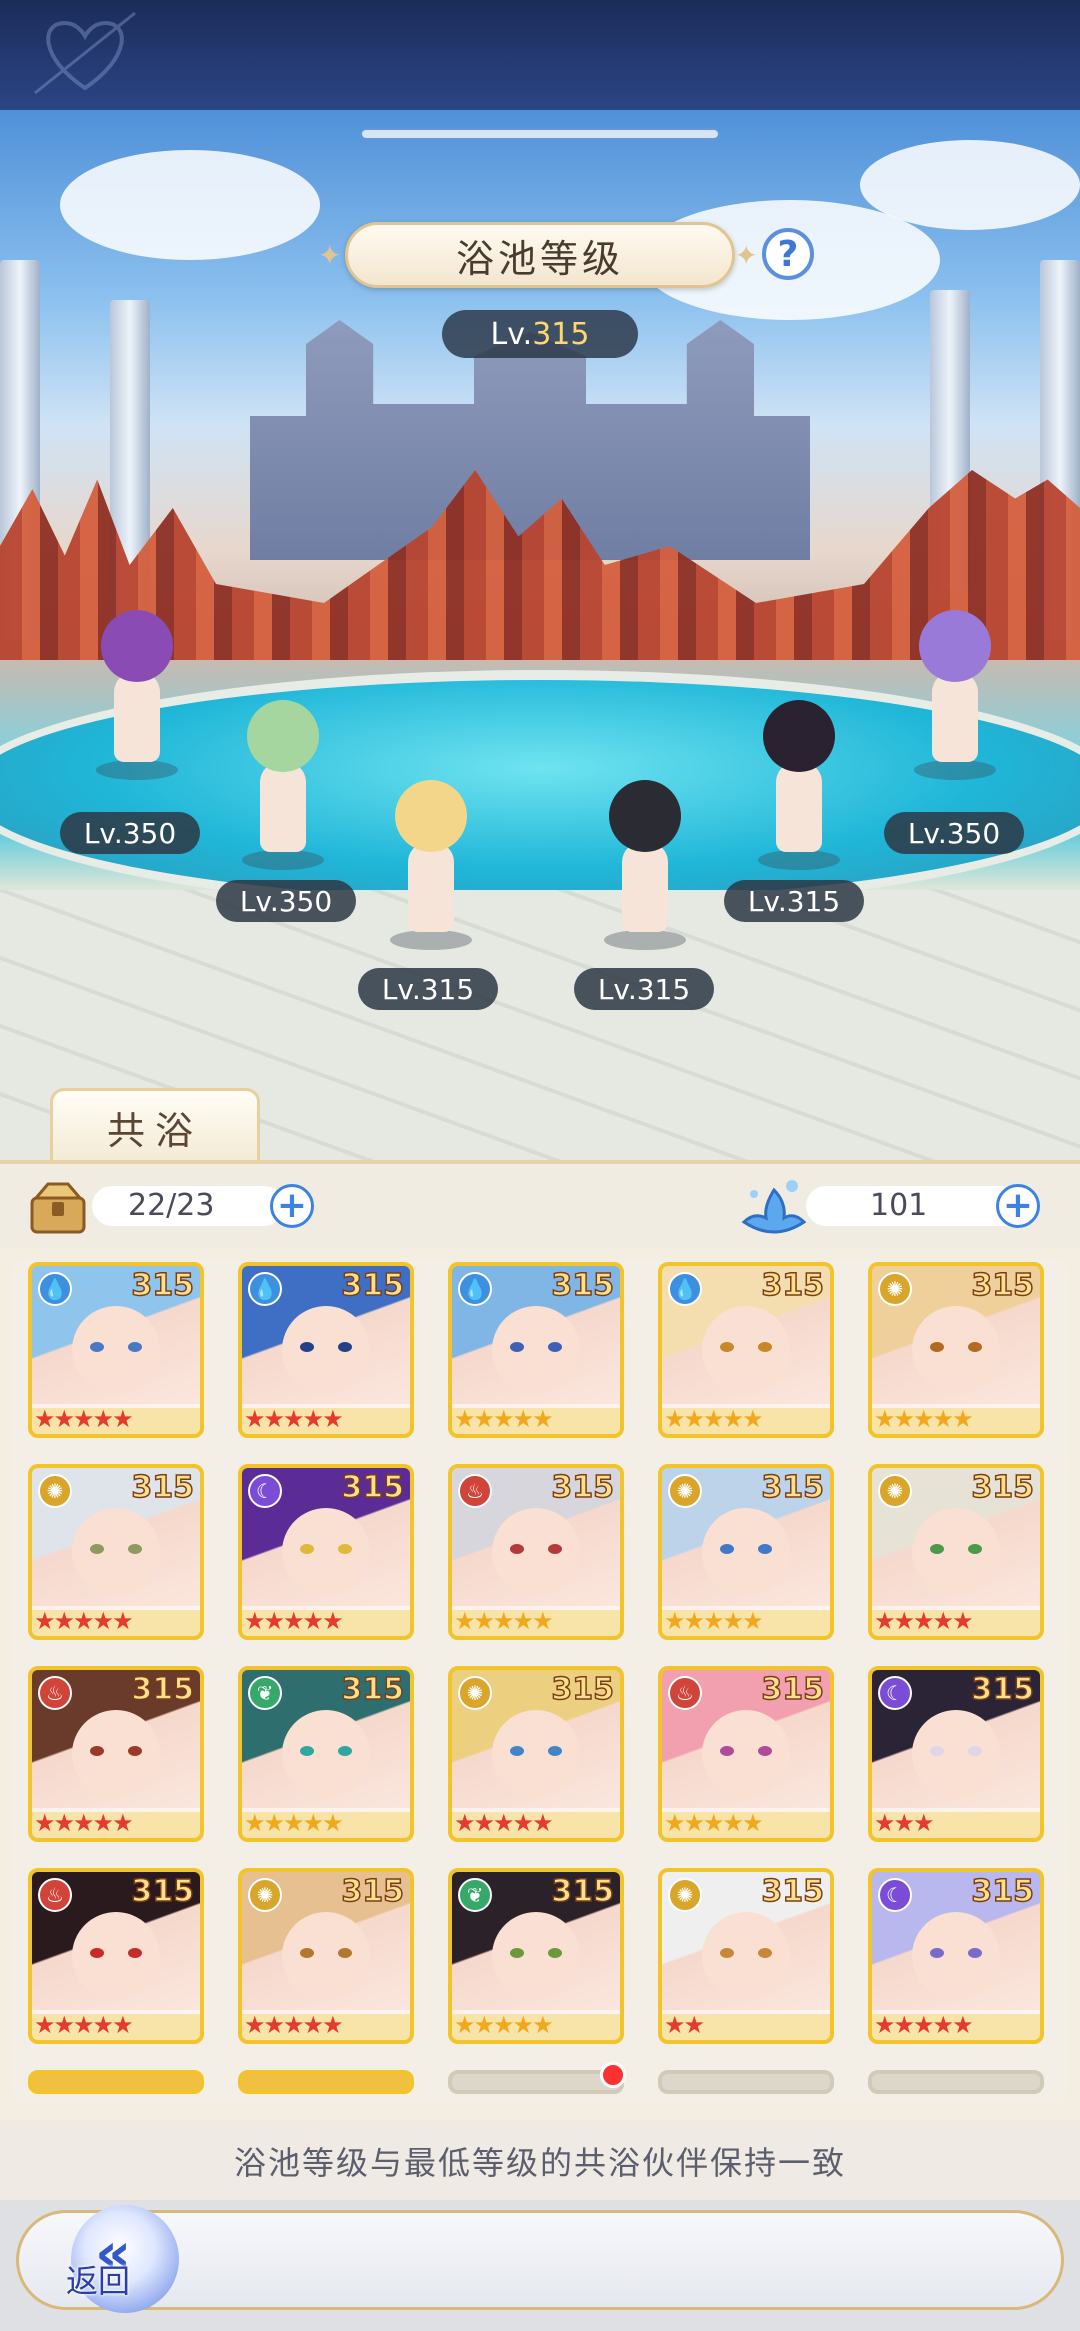 The height and width of the screenshot is (2331, 1080). Describe the element at coordinates (899, 1205) in the screenshot. I see `bath-points-count: 101` at that location.